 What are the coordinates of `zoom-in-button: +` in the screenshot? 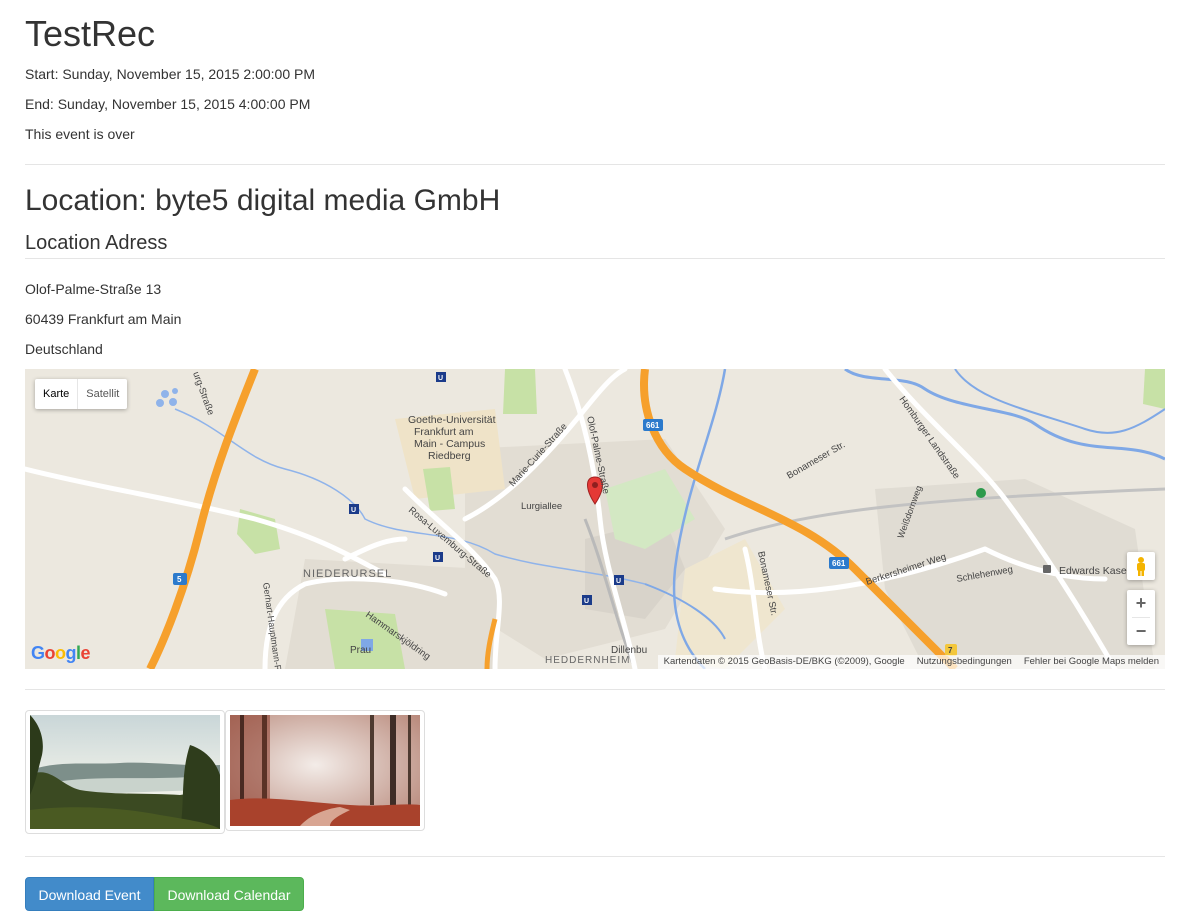 It's located at (1141, 603).